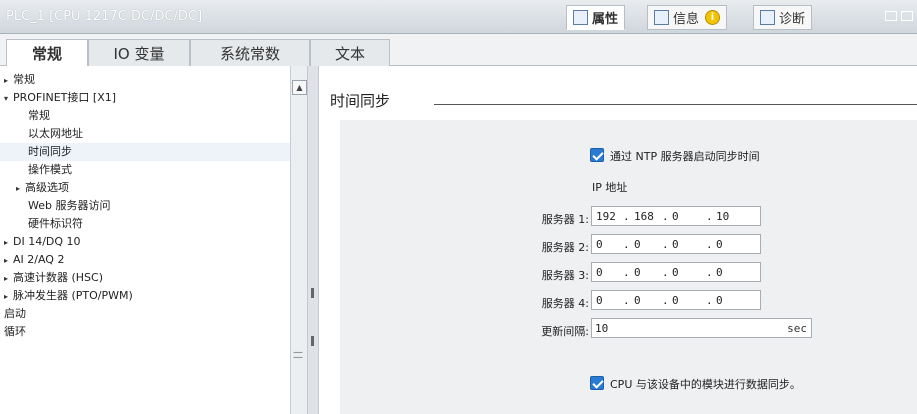 The image size is (917, 414). I want to click on tree-item-label: Web 服务器访问, so click(69, 205).